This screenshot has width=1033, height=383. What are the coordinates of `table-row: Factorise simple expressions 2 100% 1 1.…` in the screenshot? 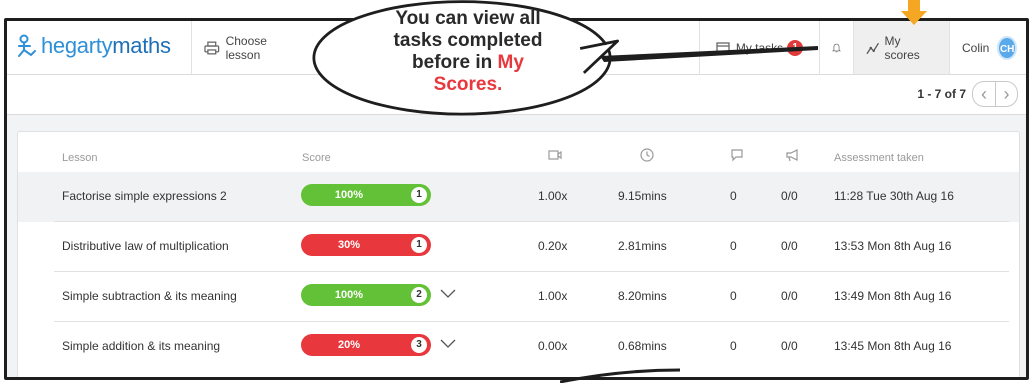 It's located at (518, 197).